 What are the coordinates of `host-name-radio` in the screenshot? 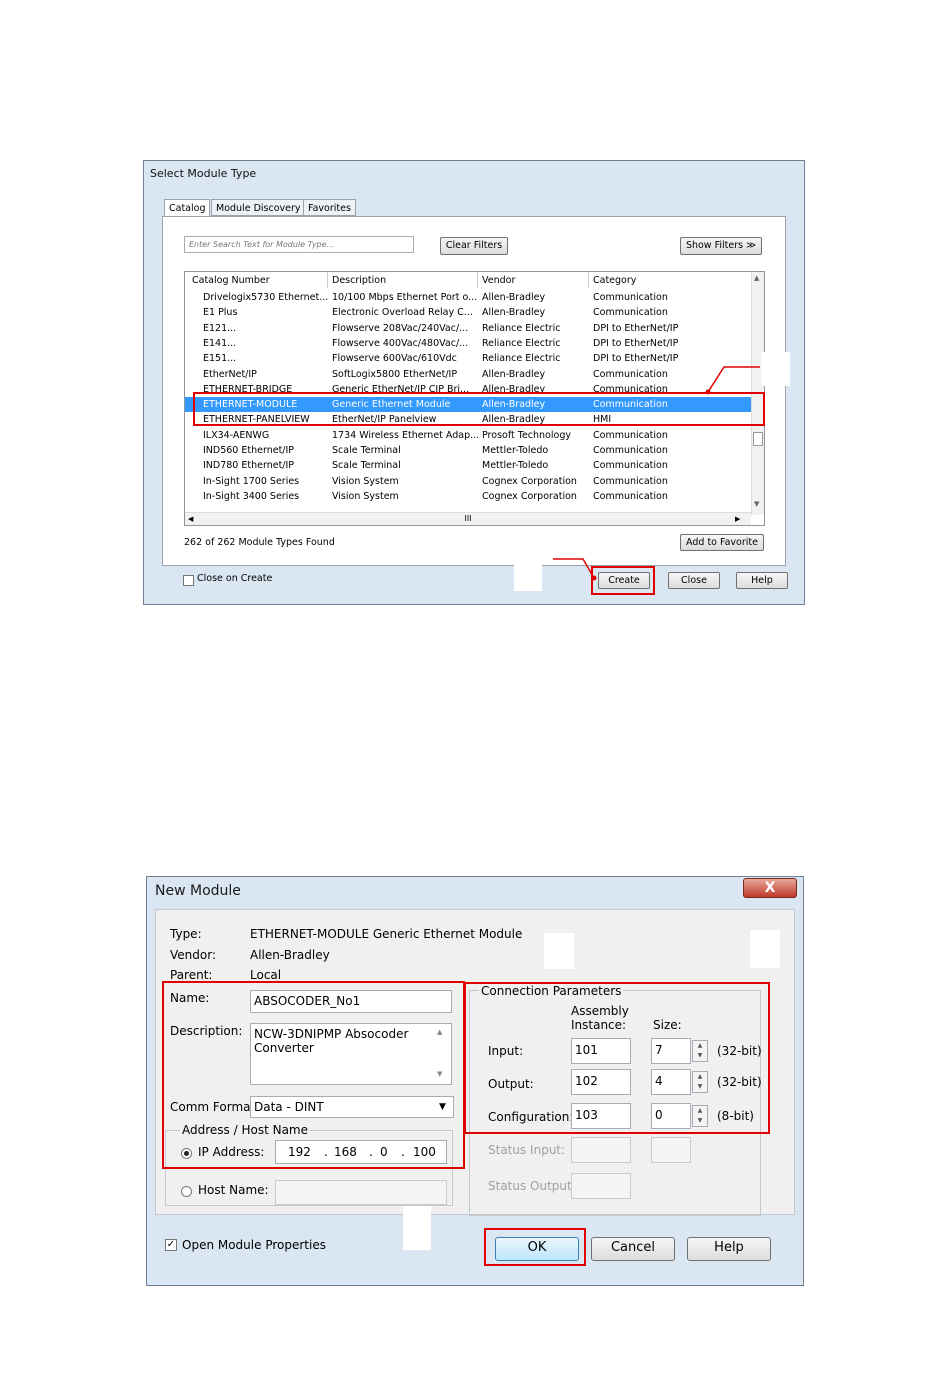 It's located at (186, 1191).